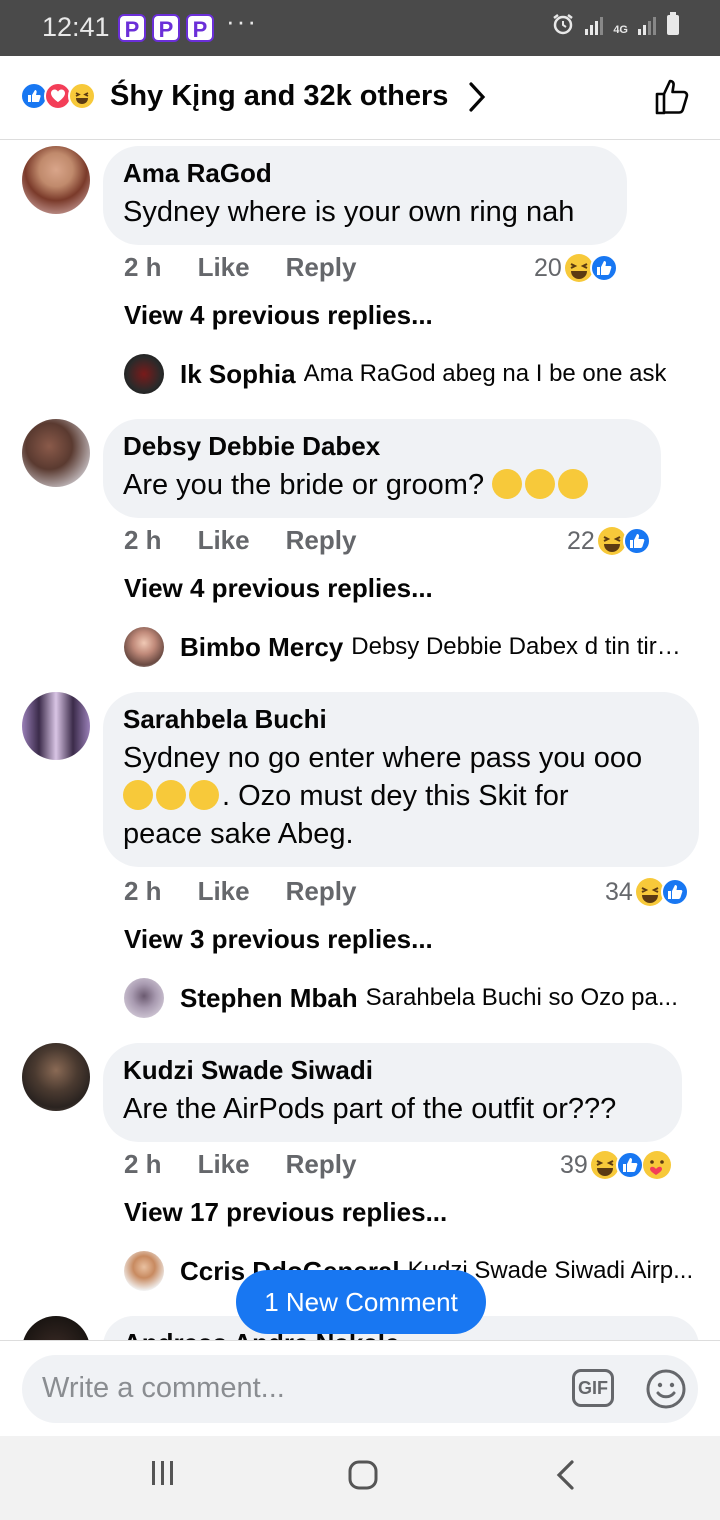 This screenshot has width=720, height=1520. Describe the element at coordinates (647, 892) in the screenshot. I see `reaction-count: 34` at that location.